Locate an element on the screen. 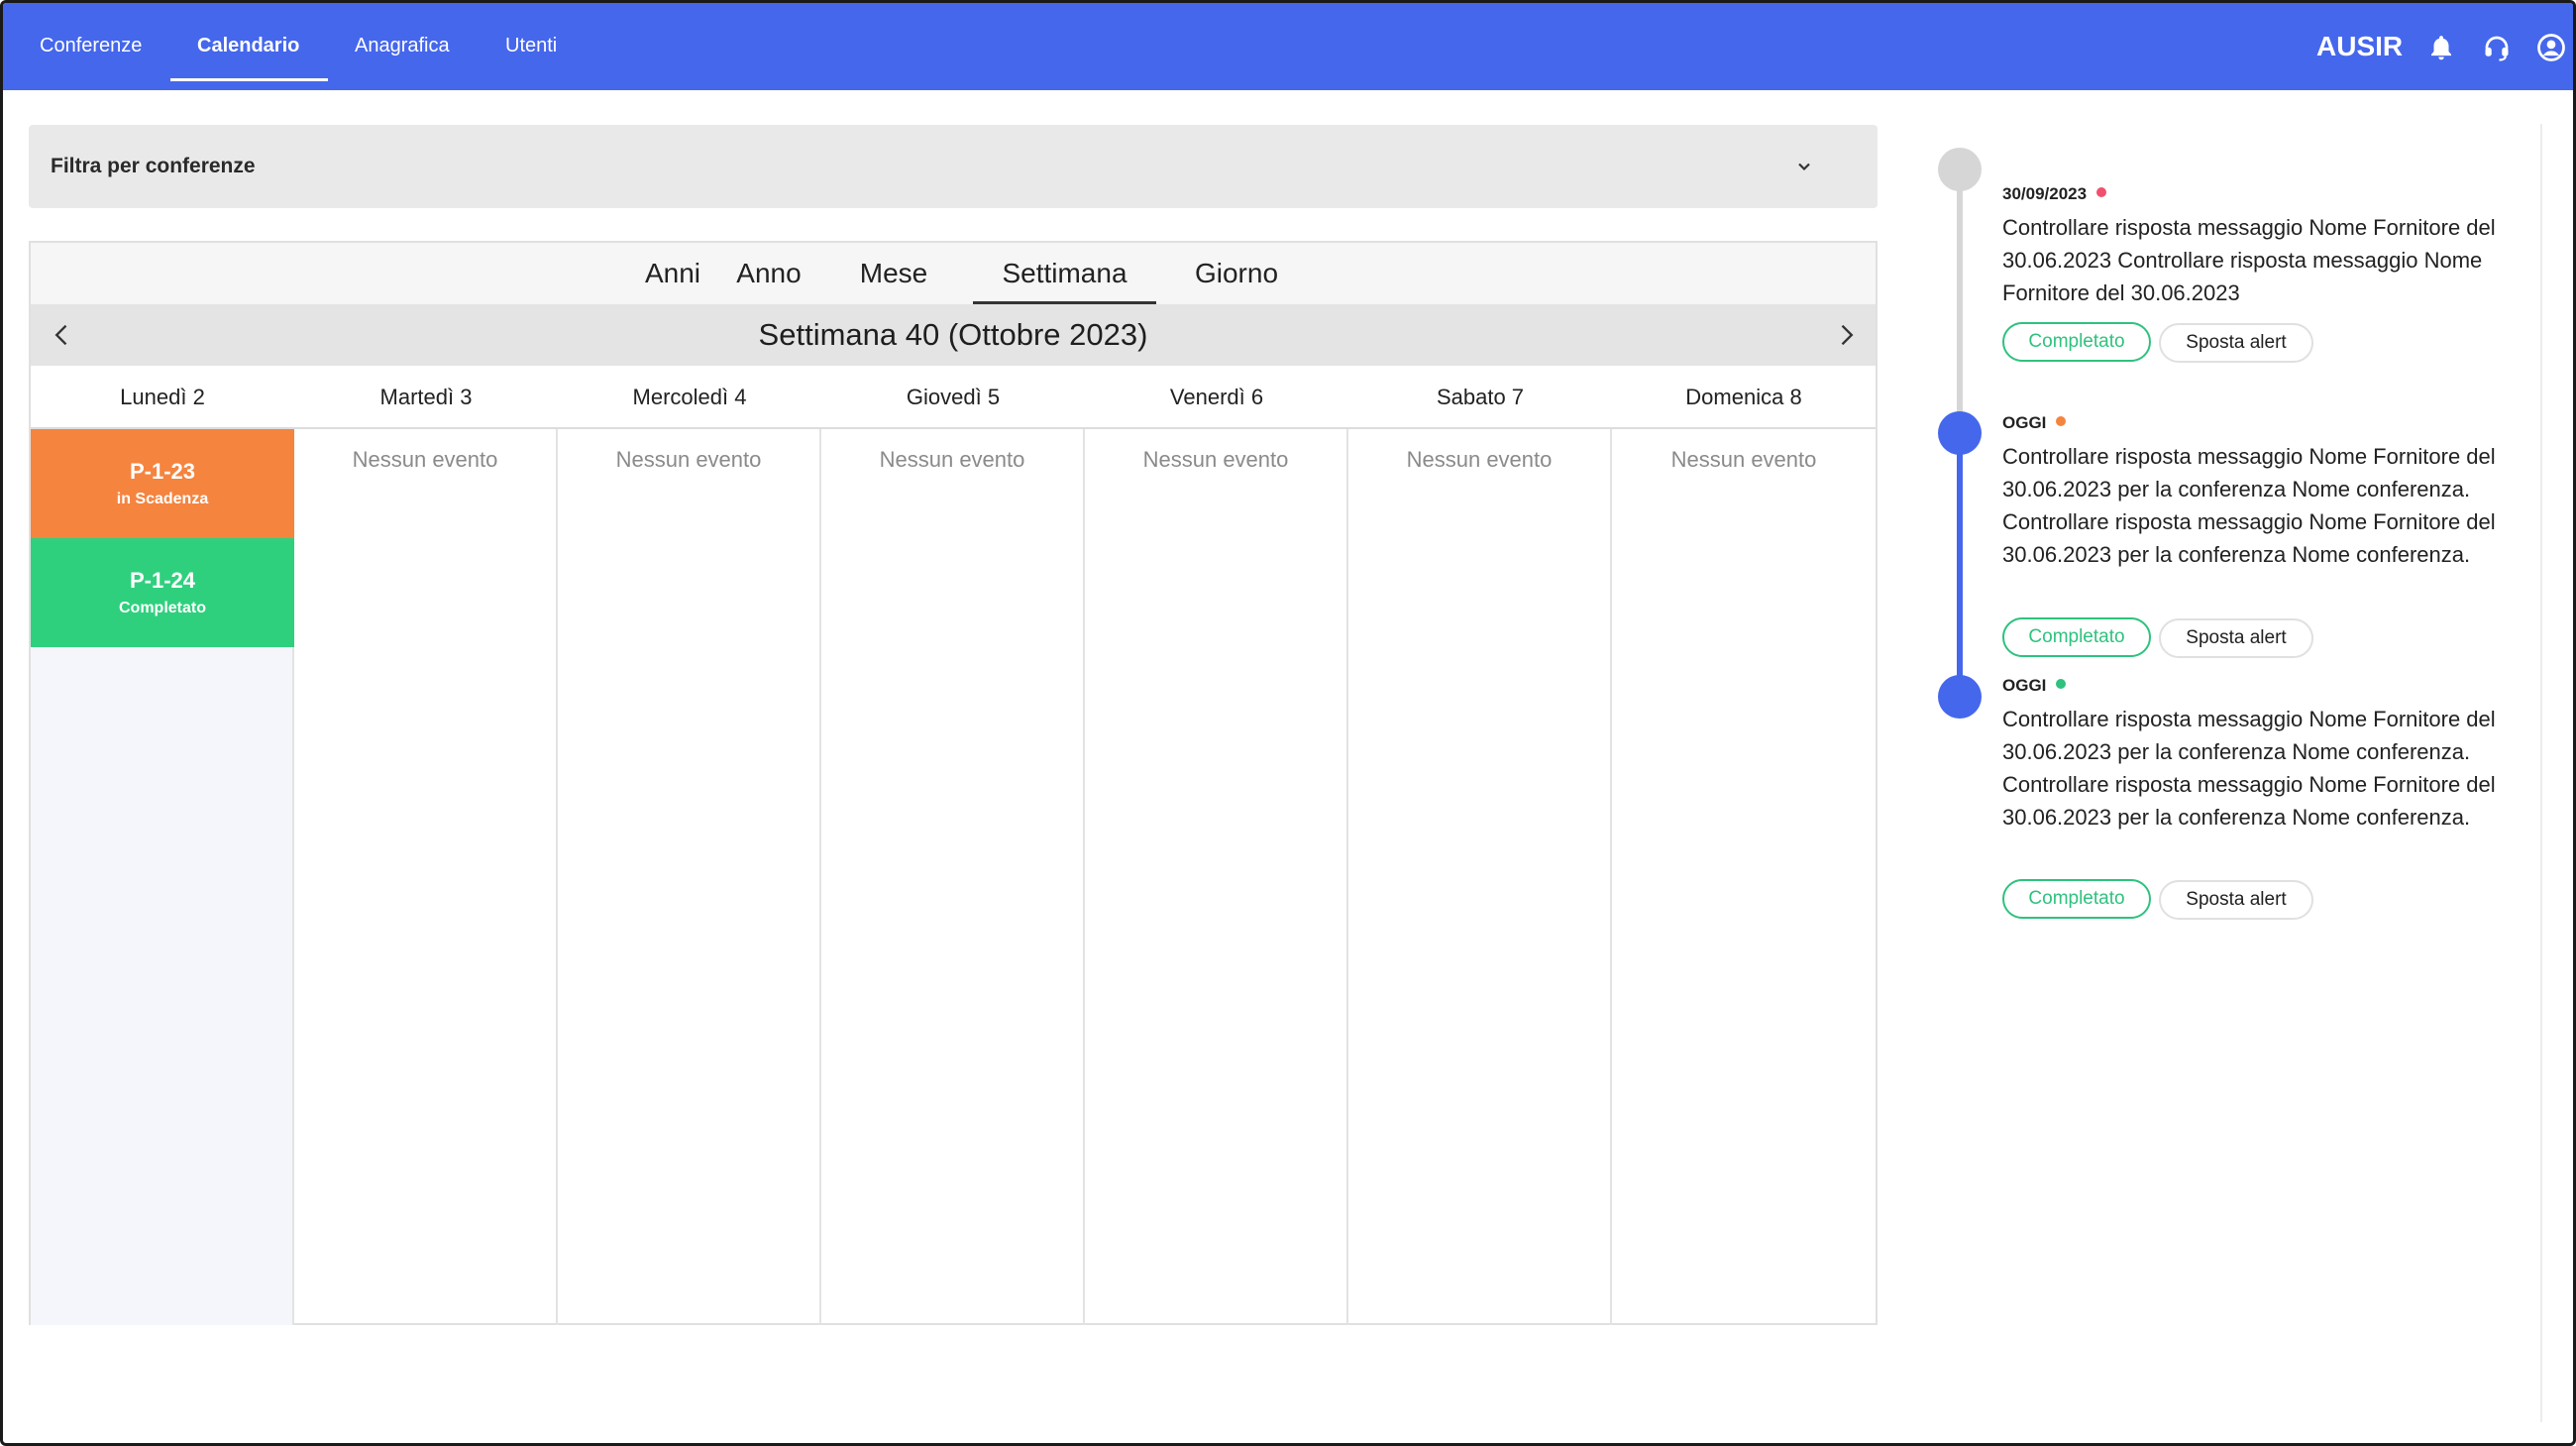 The height and width of the screenshot is (1446, 2576). day-header-thursday: Giovedì 5 is located at coordinates (953, 397).